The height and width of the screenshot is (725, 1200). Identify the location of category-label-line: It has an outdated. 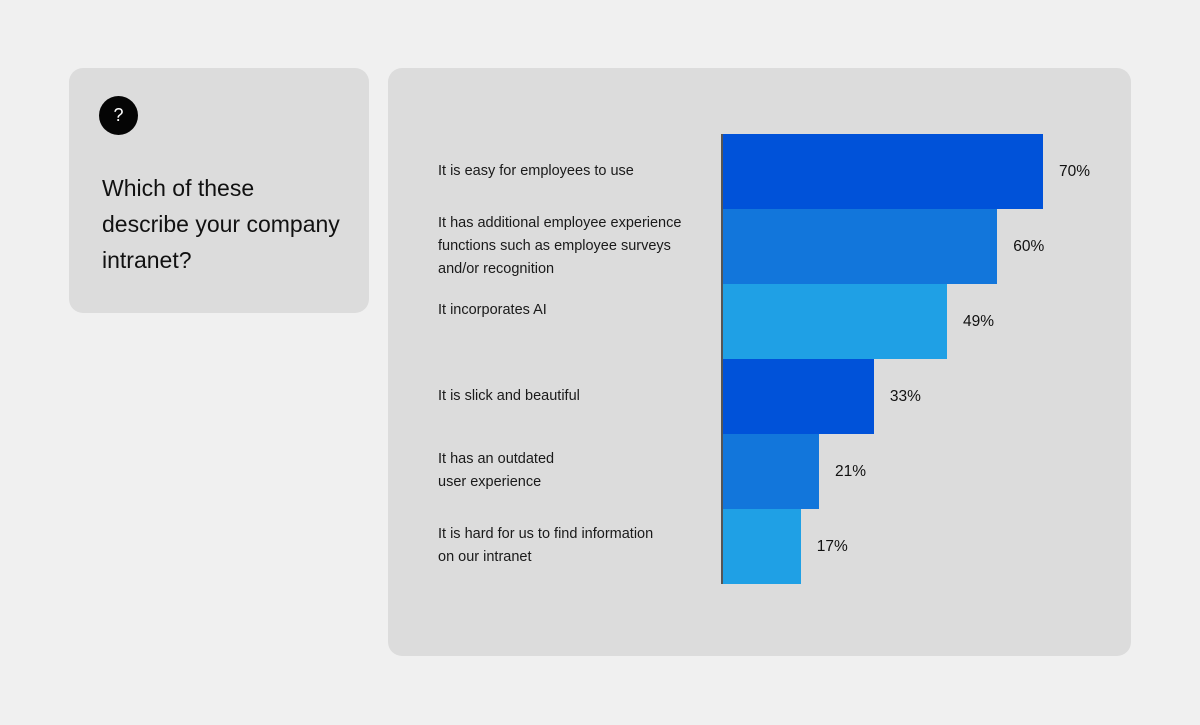
(496, 459).